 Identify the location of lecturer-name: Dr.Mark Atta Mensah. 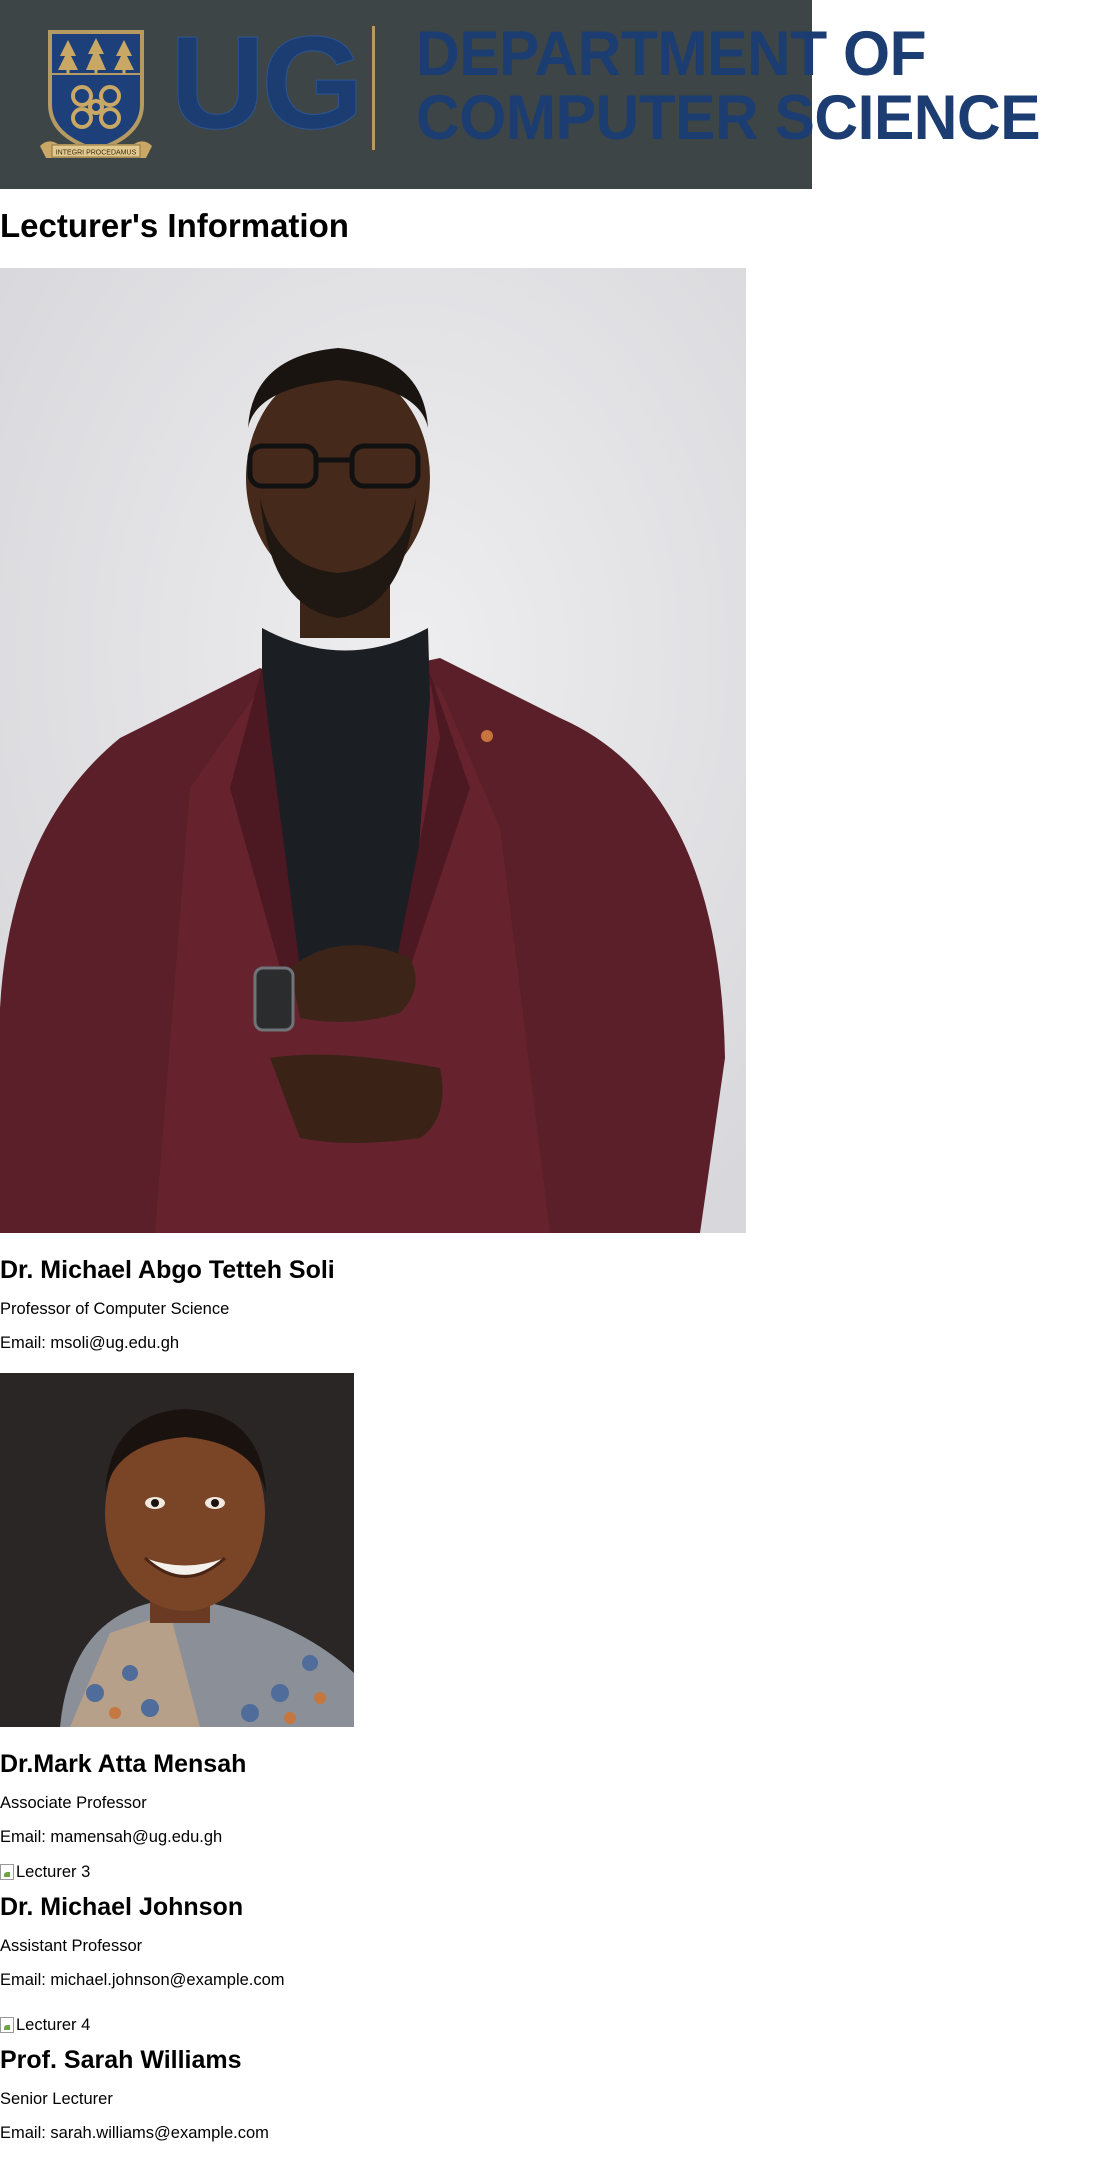
(123, 1764).